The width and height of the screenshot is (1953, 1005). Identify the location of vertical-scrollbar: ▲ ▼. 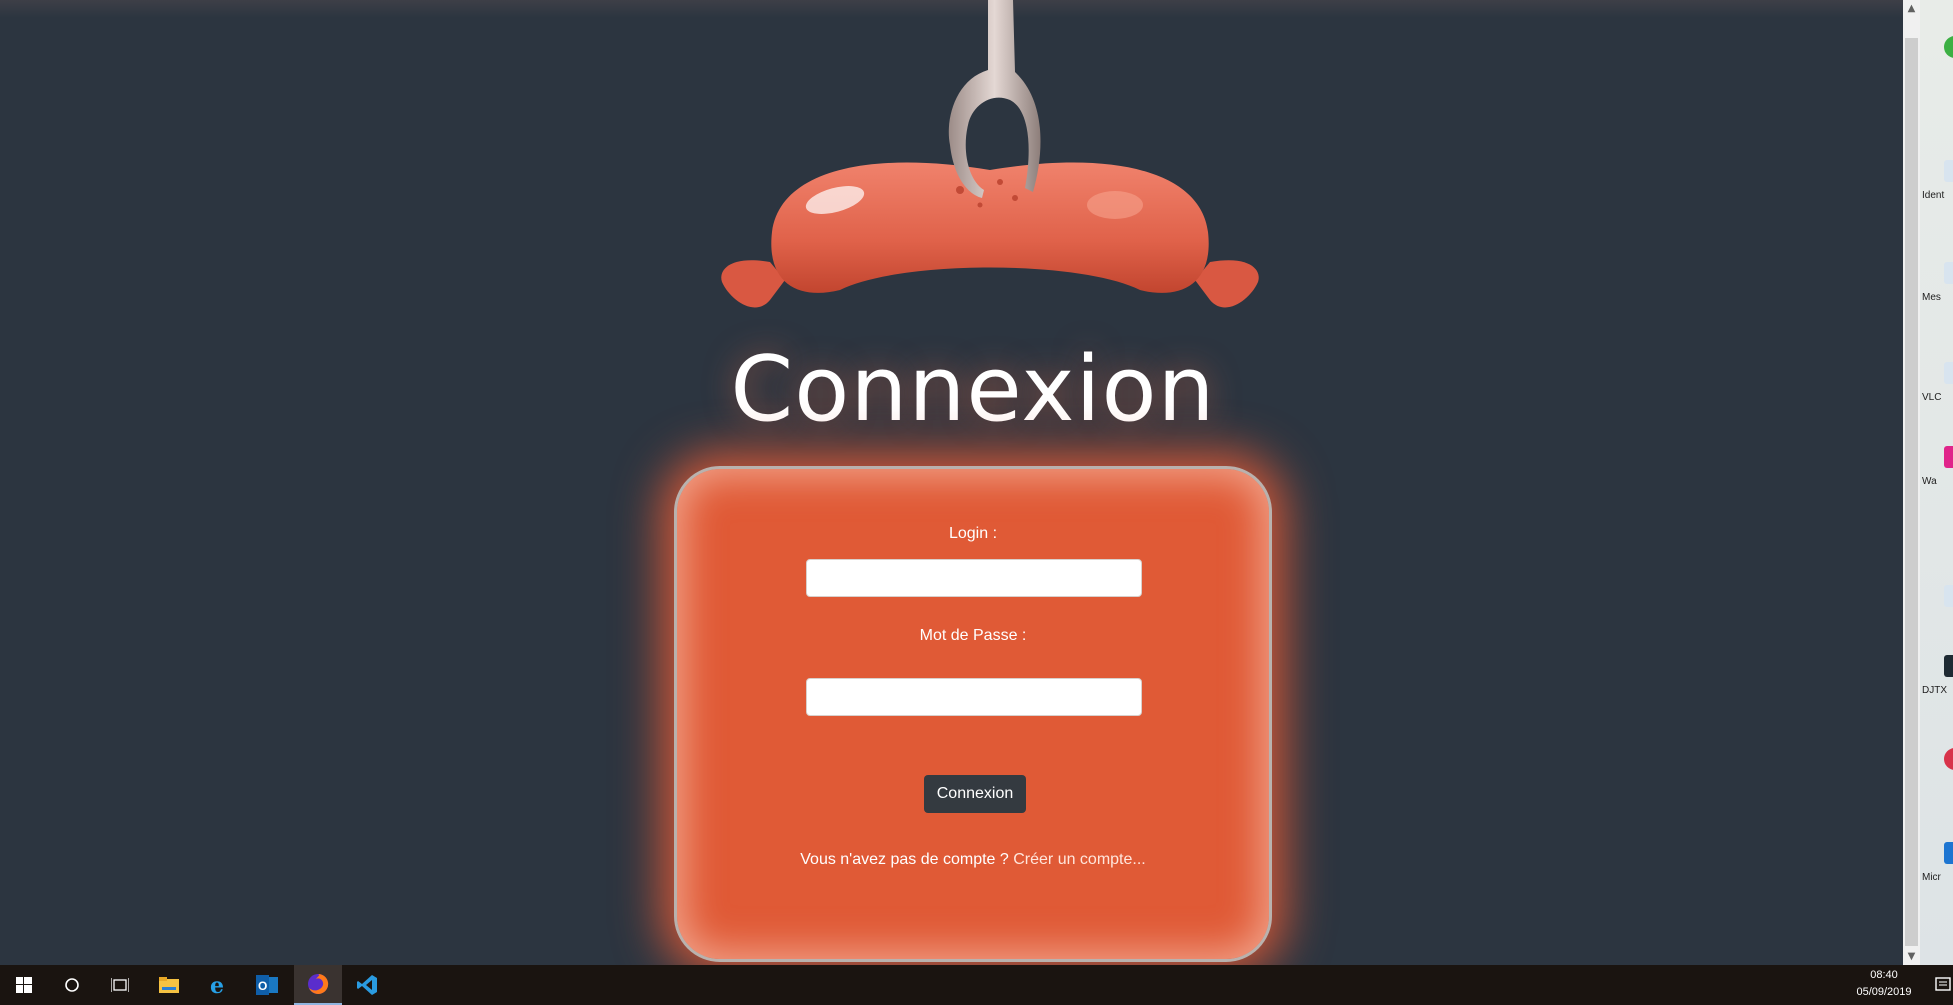
(1911, 482).